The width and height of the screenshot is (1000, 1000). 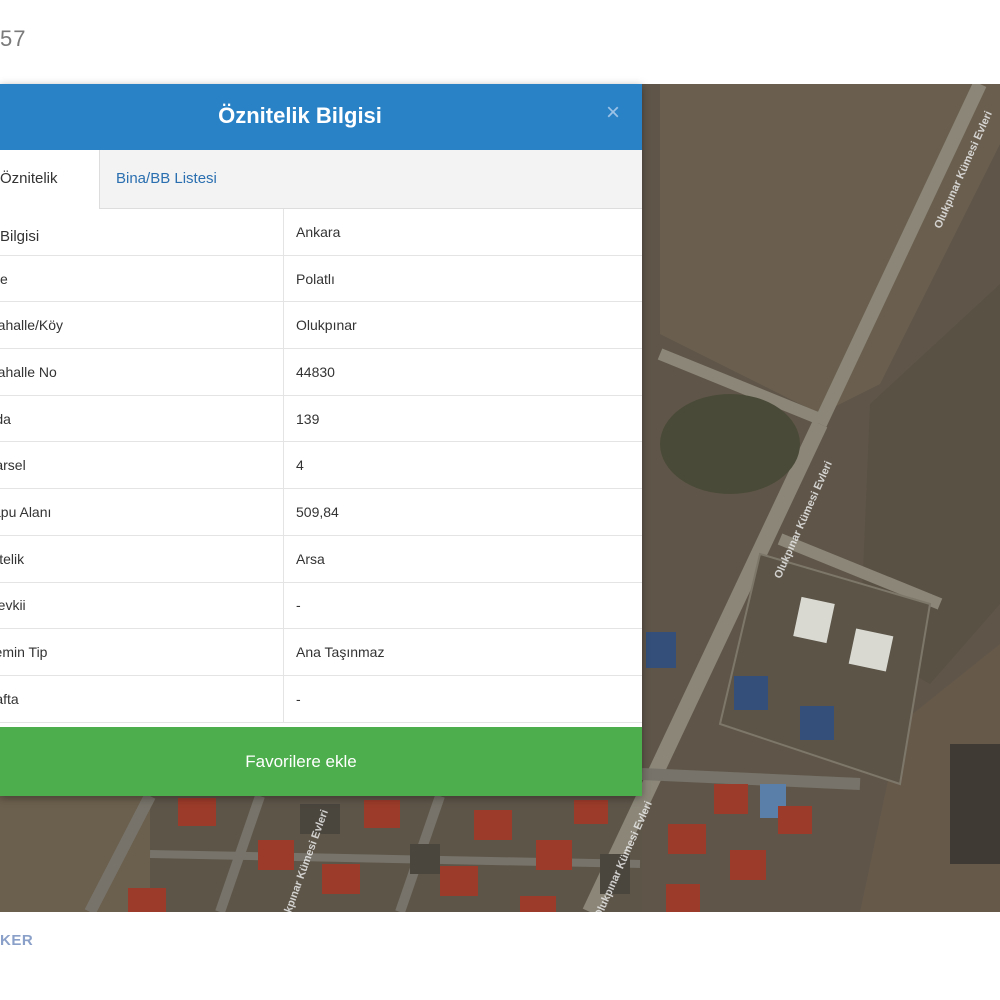 What do you see at coordinates (308, 418) in the screenshot?
I see `row-value: 139` at bounding box center [308, 418].